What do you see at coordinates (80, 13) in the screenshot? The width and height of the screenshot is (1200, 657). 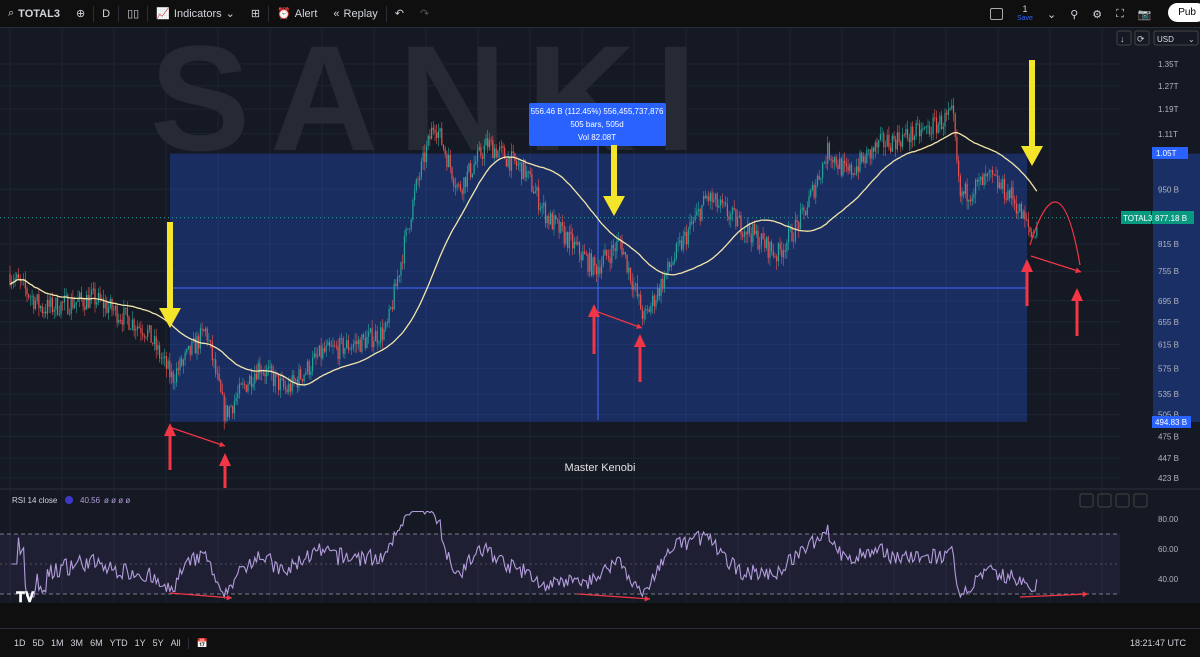 I see `compare-button: ⊕` at bounding box center [80, 13].